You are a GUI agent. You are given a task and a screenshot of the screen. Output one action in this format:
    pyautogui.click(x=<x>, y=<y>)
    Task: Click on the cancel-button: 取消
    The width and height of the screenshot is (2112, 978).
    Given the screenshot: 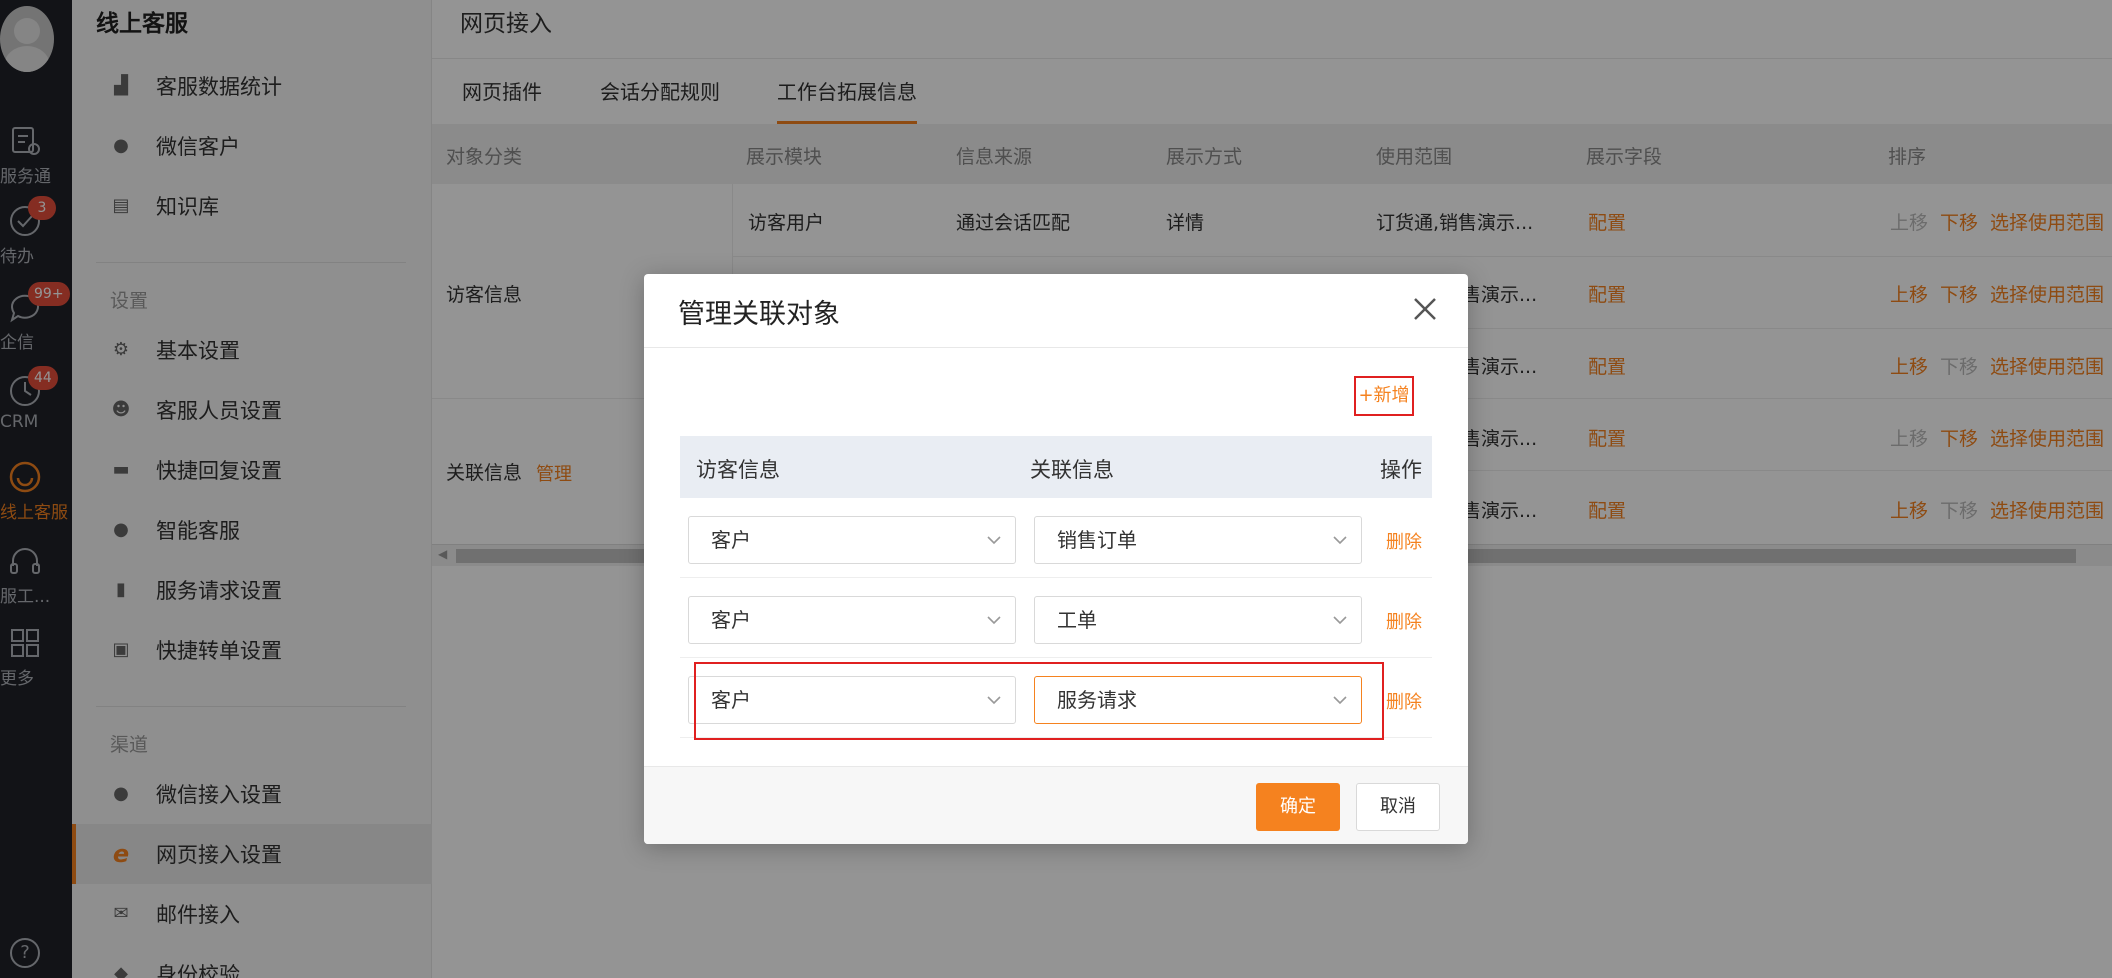 What is the action you would take?
    pyautogui.click(x=1398, y=807)
    